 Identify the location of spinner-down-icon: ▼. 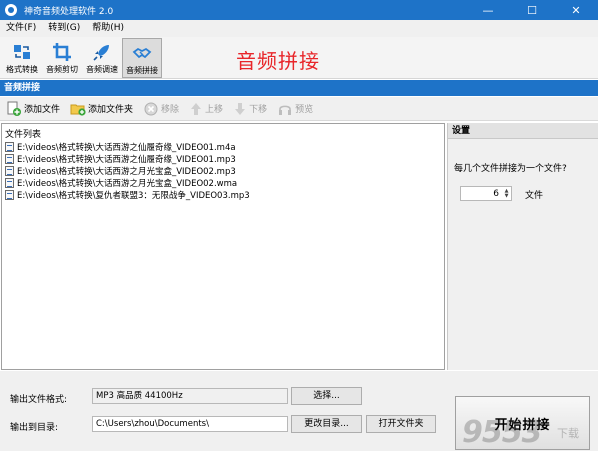
(507, 196).